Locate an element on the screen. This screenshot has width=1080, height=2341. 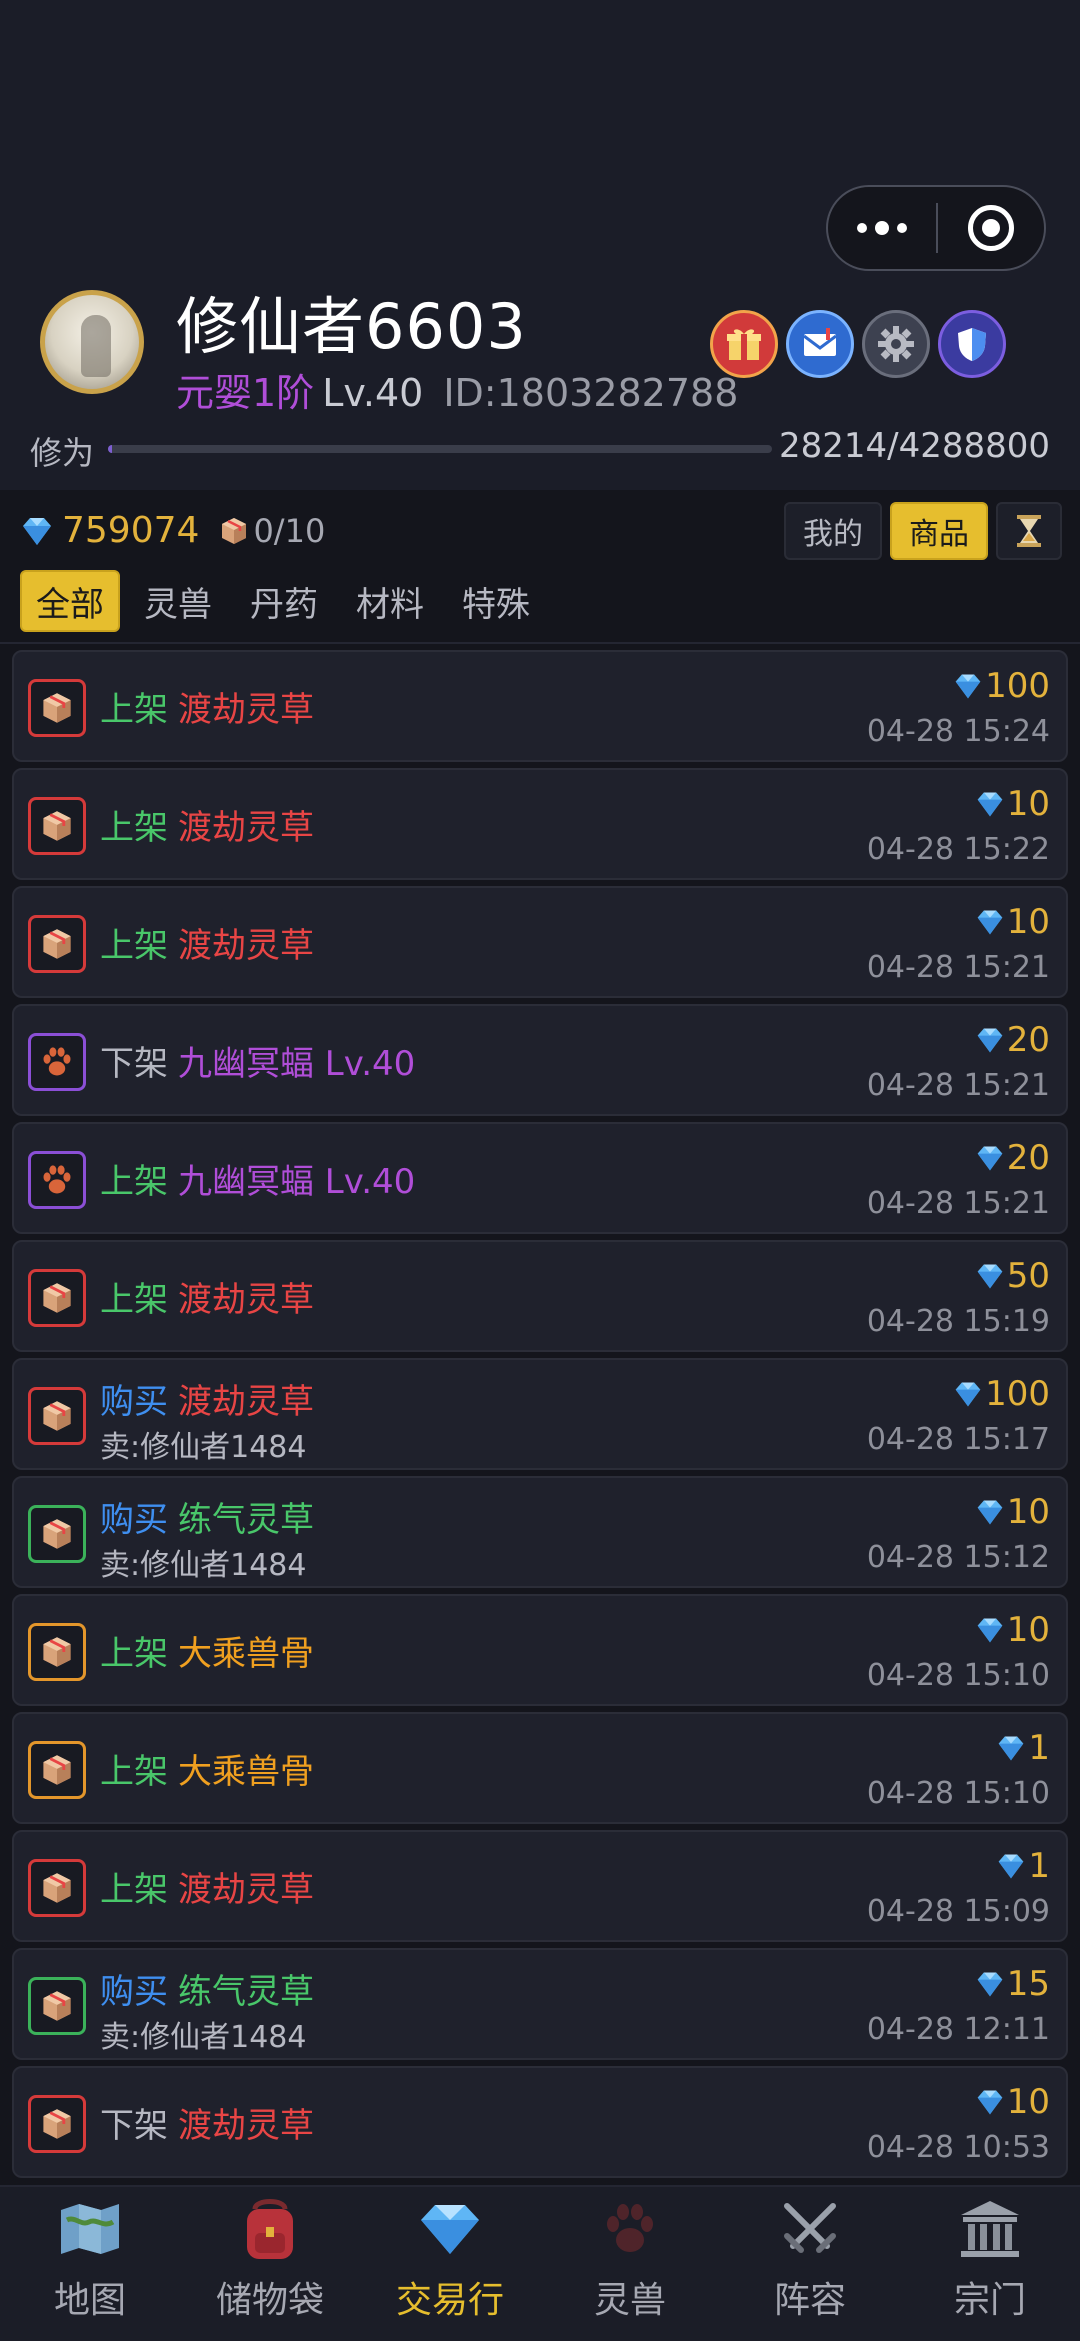
nav-trade: 交易行 is located at coordinates (450, 2264).